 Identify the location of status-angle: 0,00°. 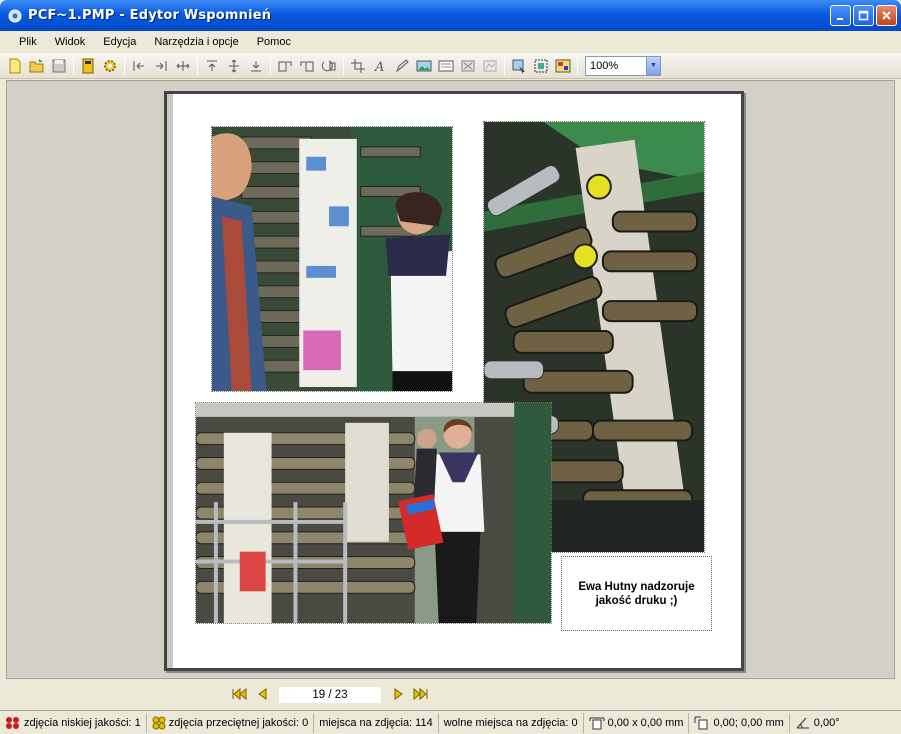
(817, 723).